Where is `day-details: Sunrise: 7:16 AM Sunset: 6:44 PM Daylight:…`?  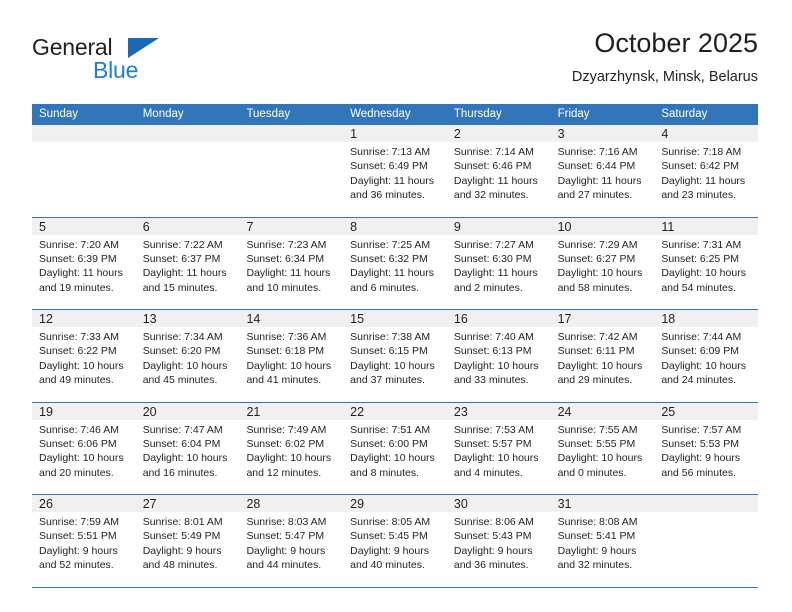 day-details: Sunrise: 7:16 AM Sunset: 6:44 PM Daylight:… is located at coordinates (603, 172).